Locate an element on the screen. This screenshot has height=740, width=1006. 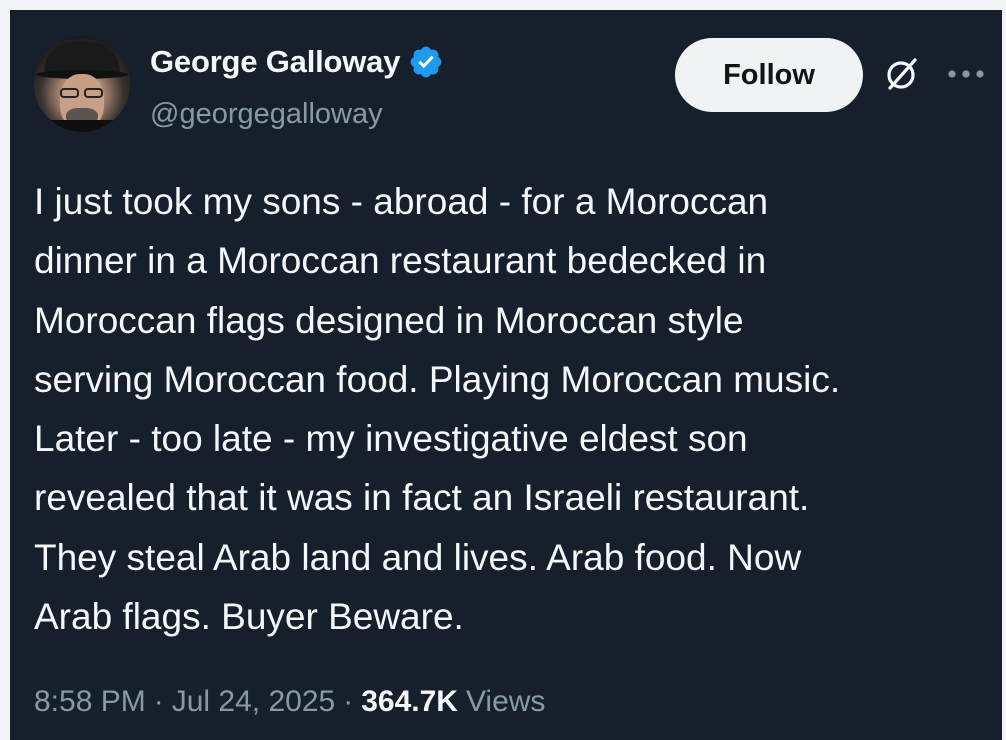
tweet-date: Jul 24, 2025 is located at coordinates (253, 702).